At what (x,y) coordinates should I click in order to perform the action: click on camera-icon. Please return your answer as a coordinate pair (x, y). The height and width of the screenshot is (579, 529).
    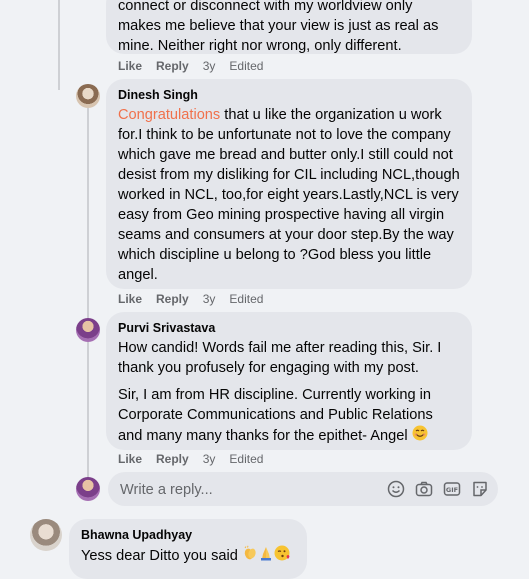
    Looking at the image, I should click on (424, 489).